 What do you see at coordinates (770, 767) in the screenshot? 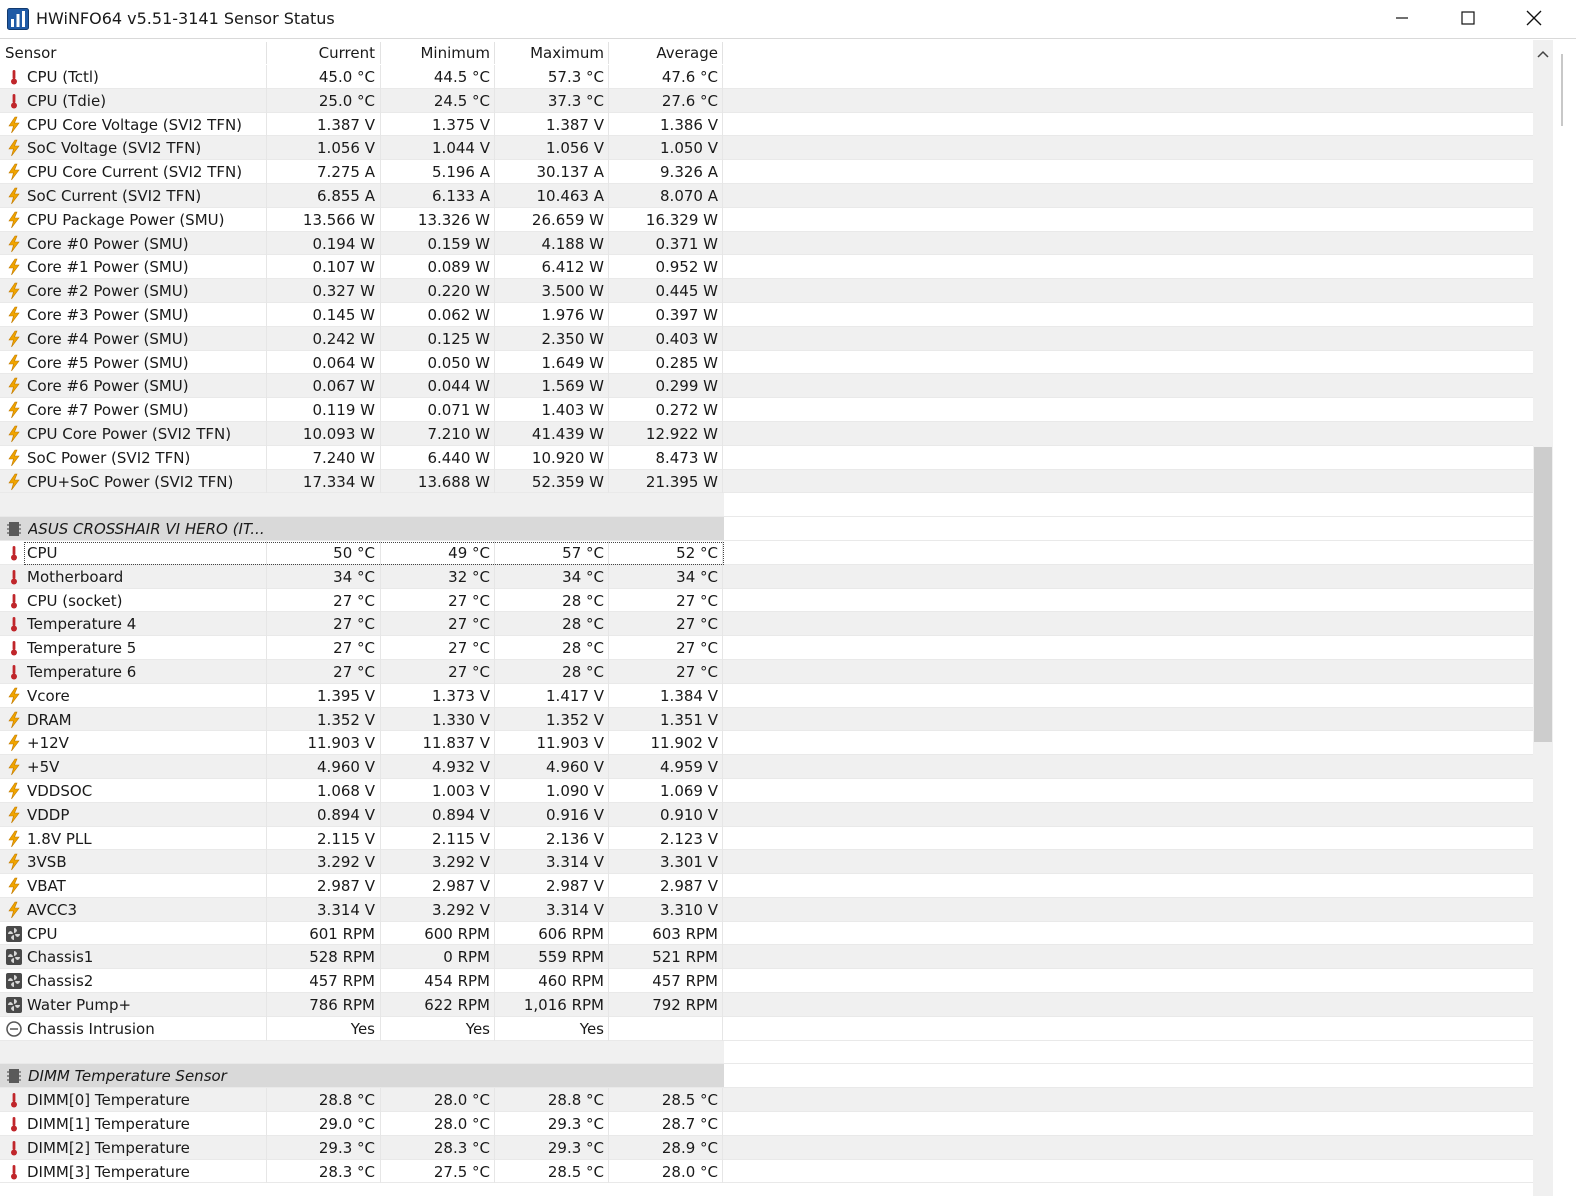
I see `sensor-row: +5V 4.960 V 4.932 V 4.960 V 4.959 V` at bounding box center [770, 767].